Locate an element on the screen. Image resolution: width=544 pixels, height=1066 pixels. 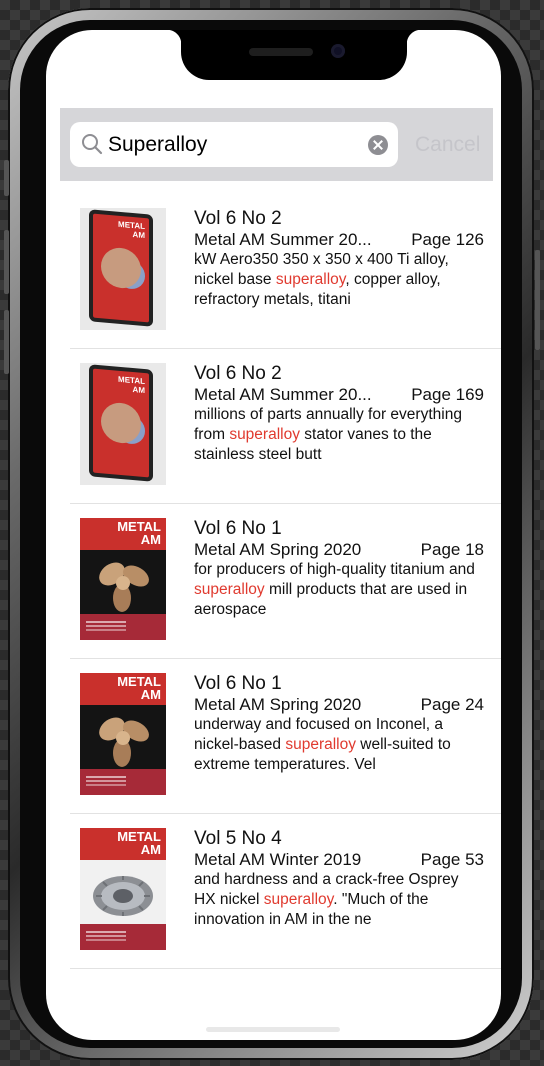
search-icon is located at coordinates (92, 144).